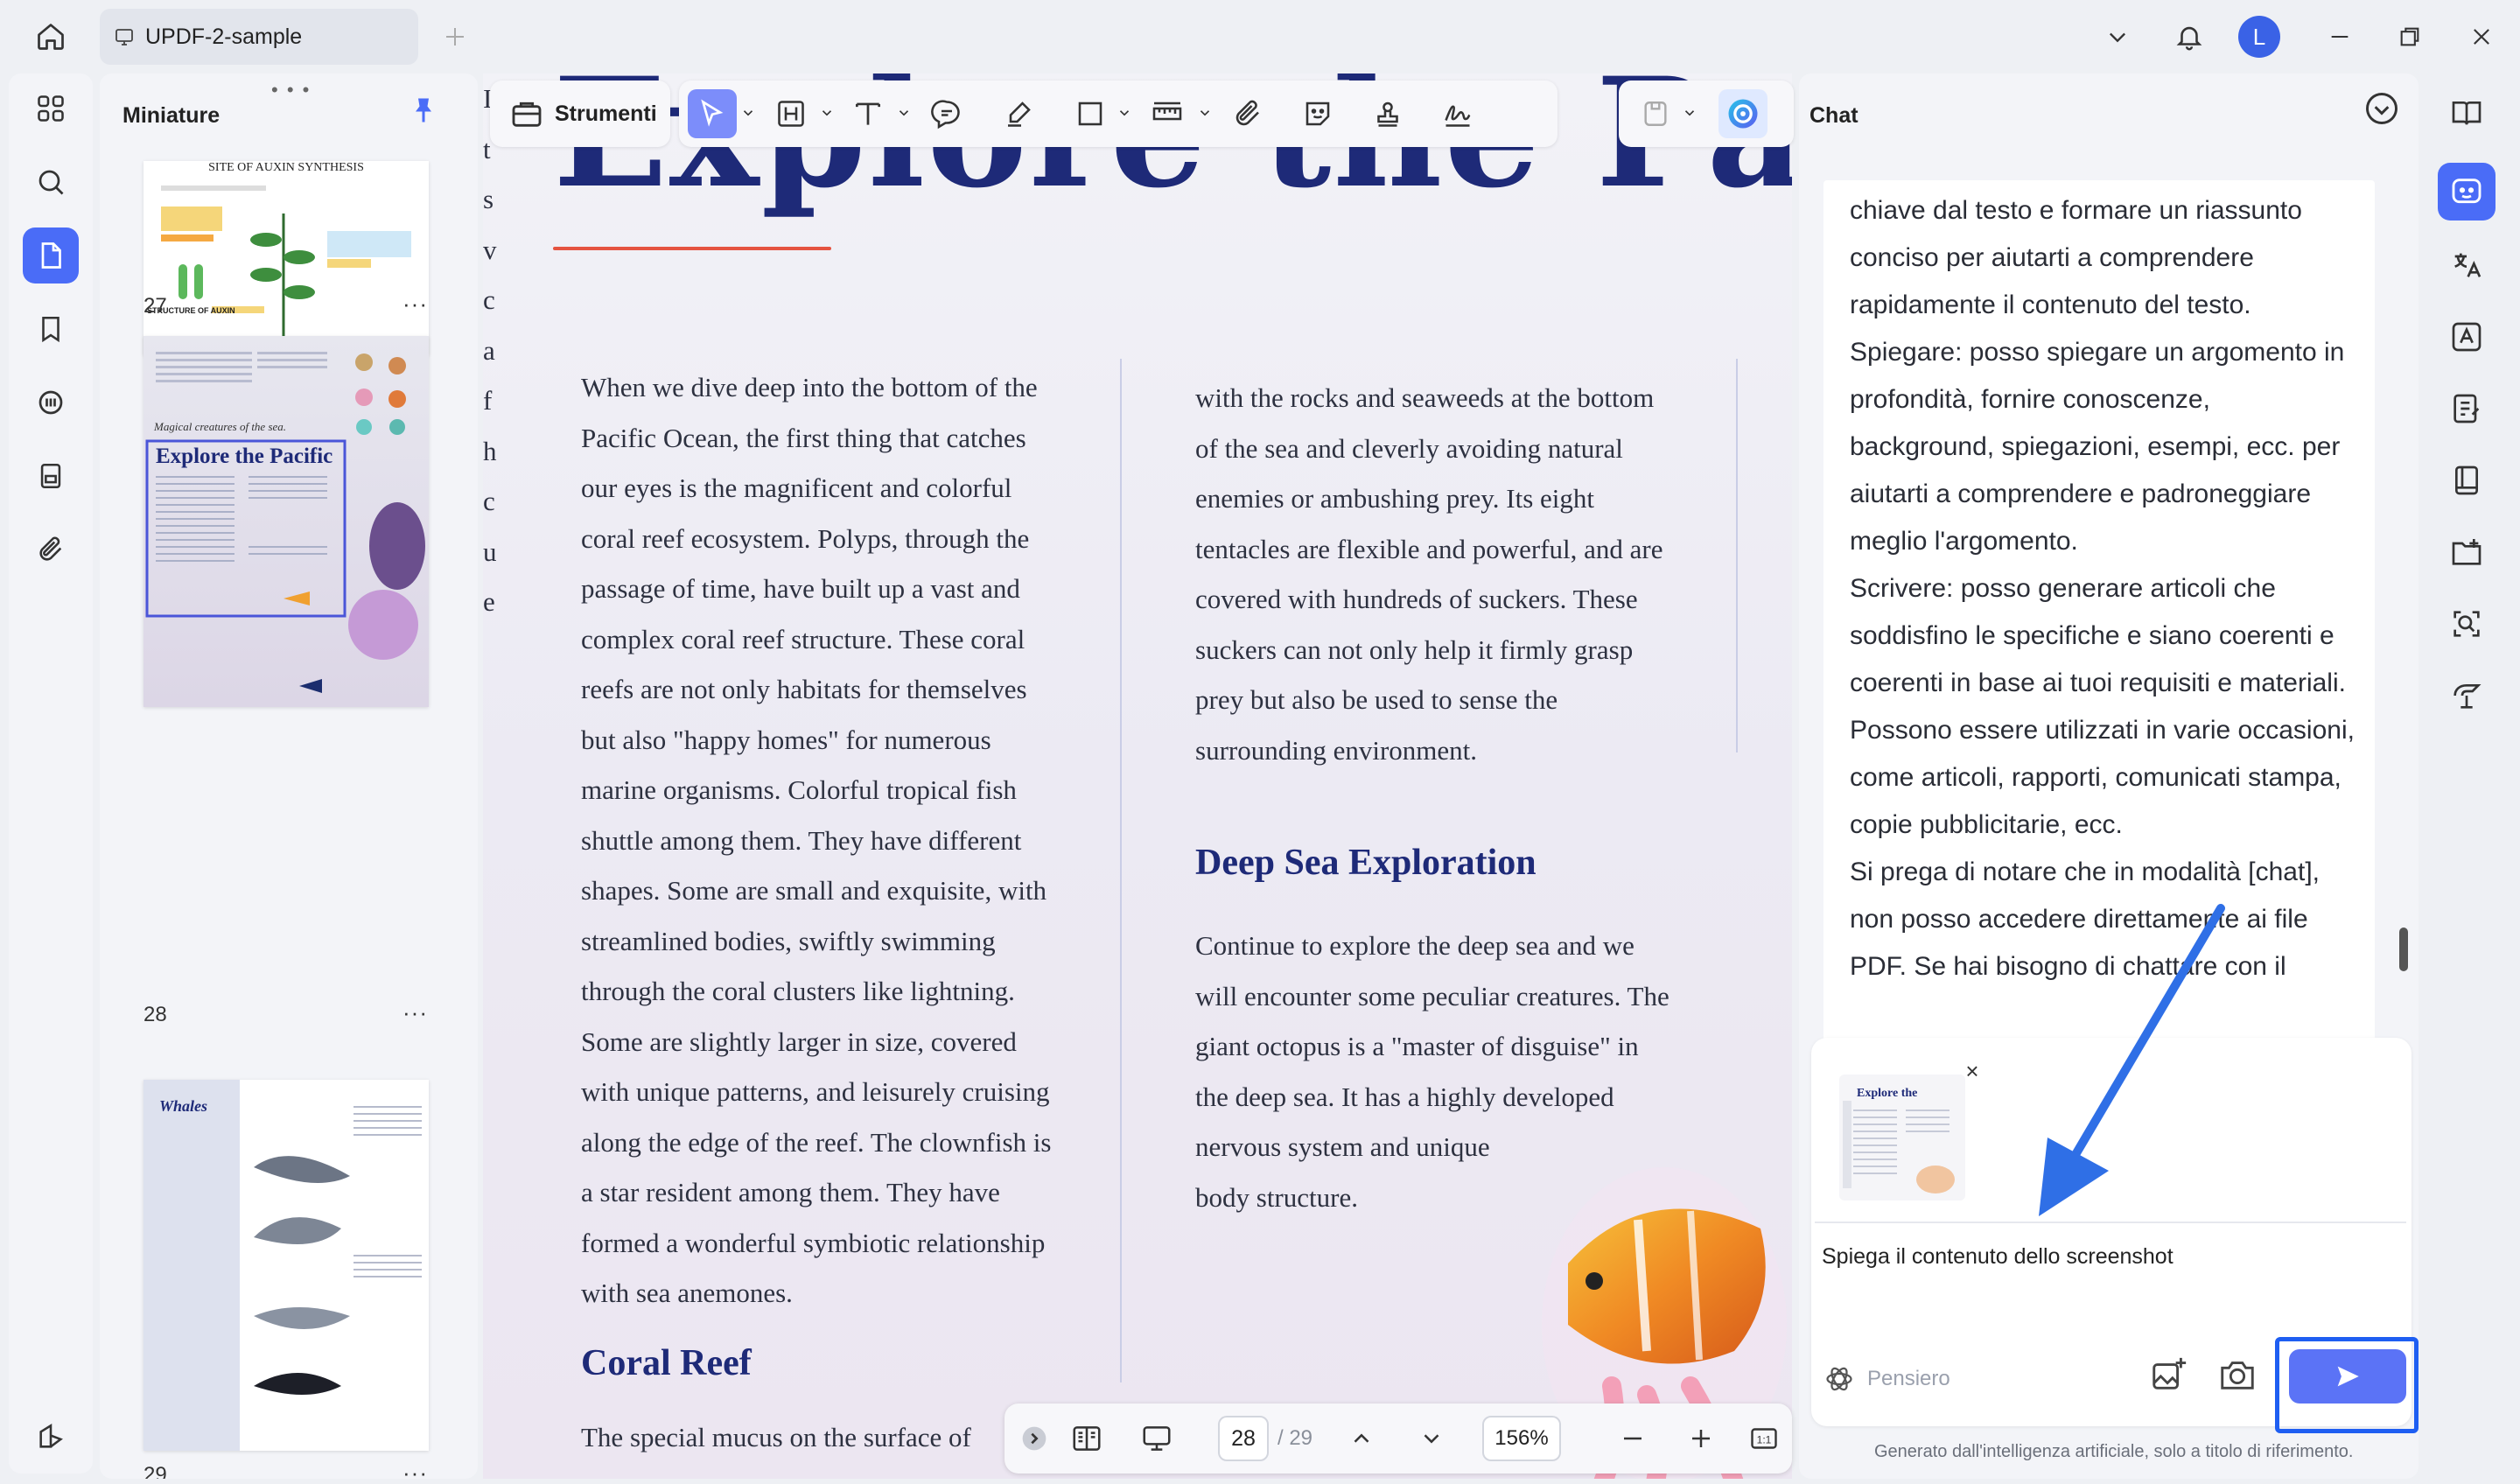 This screenshot has height=1484, width=2520. What do you see at coordinates (2467, 265) in the screenshot?
I see `translate-icon` at bounding box center [2467, 265].